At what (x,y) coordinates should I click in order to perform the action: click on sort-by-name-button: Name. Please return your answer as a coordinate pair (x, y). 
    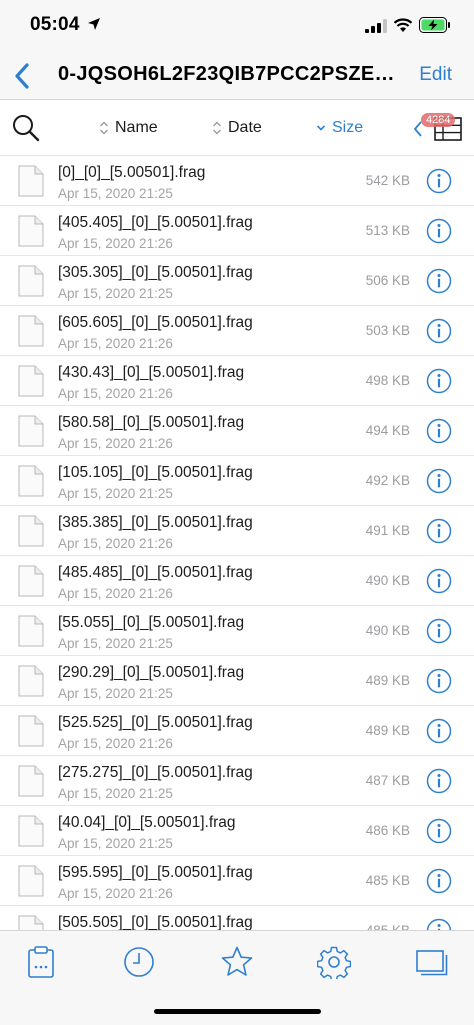
    Looking at the image, I should click on (128, 128).